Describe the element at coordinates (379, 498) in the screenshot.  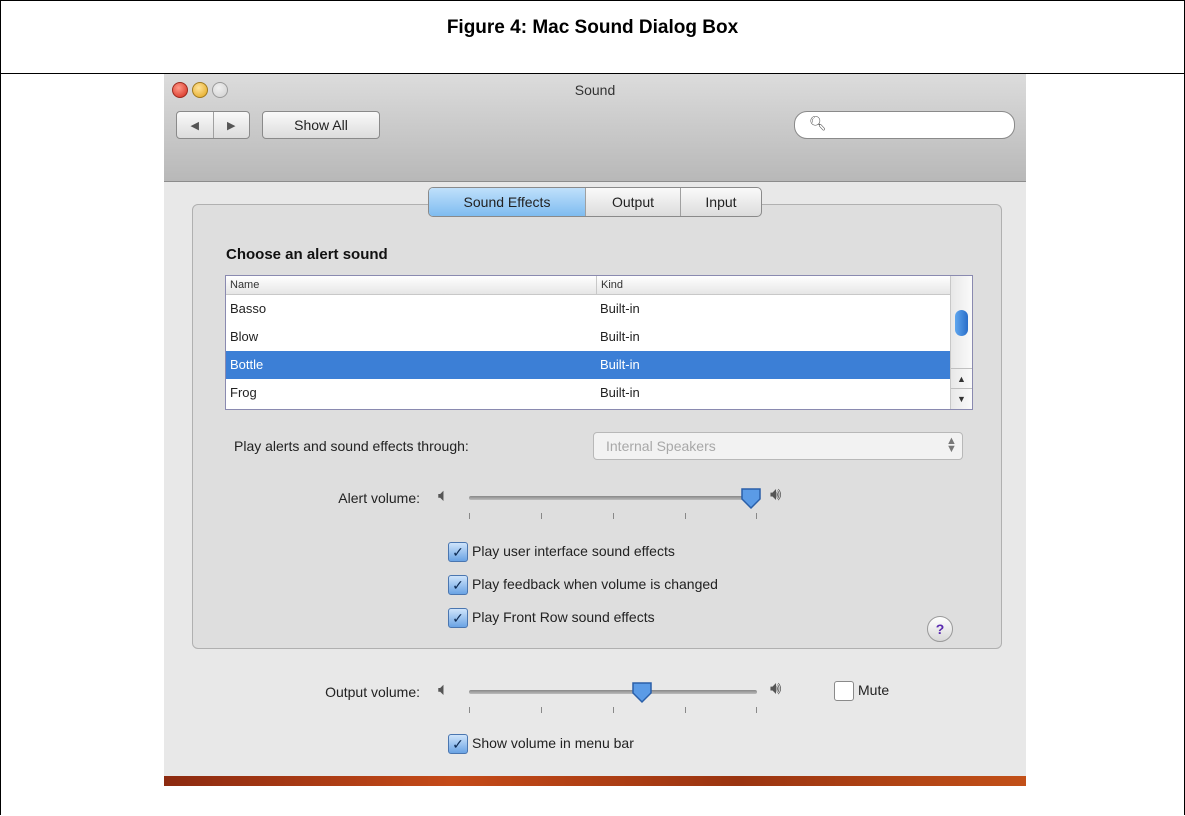
I see `alert-volume-label: Alert volume:` at that location.